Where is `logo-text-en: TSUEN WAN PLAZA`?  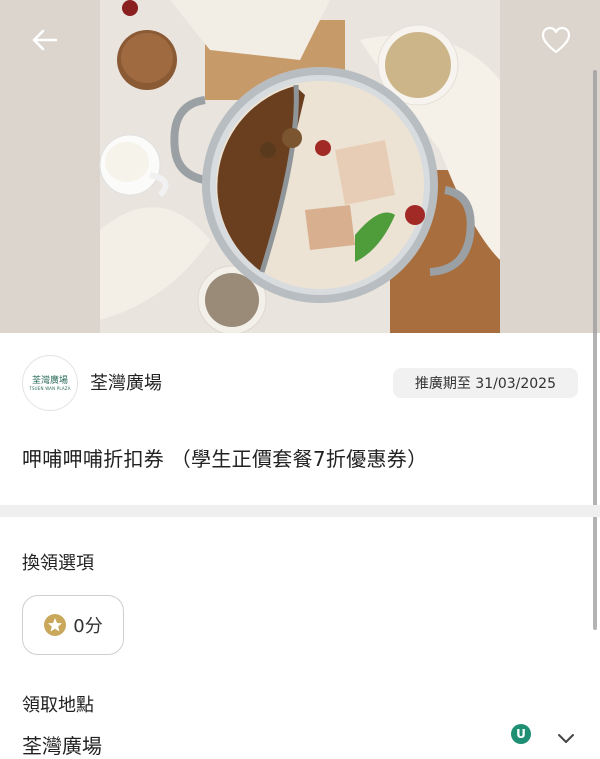
logo-text-en: TSUEN WAN PLAZA is located at coordinates (50, 388).